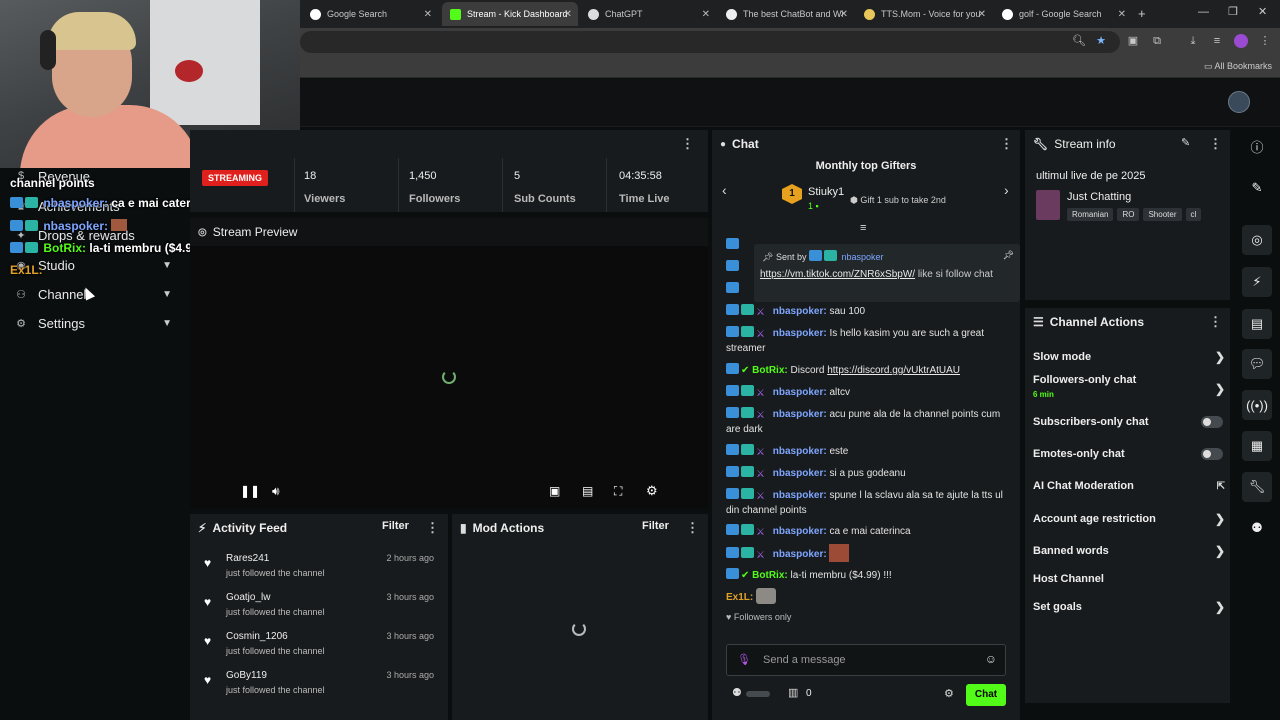  I want to click on lightning-icon: ⚡︎, so click(1257, 282).